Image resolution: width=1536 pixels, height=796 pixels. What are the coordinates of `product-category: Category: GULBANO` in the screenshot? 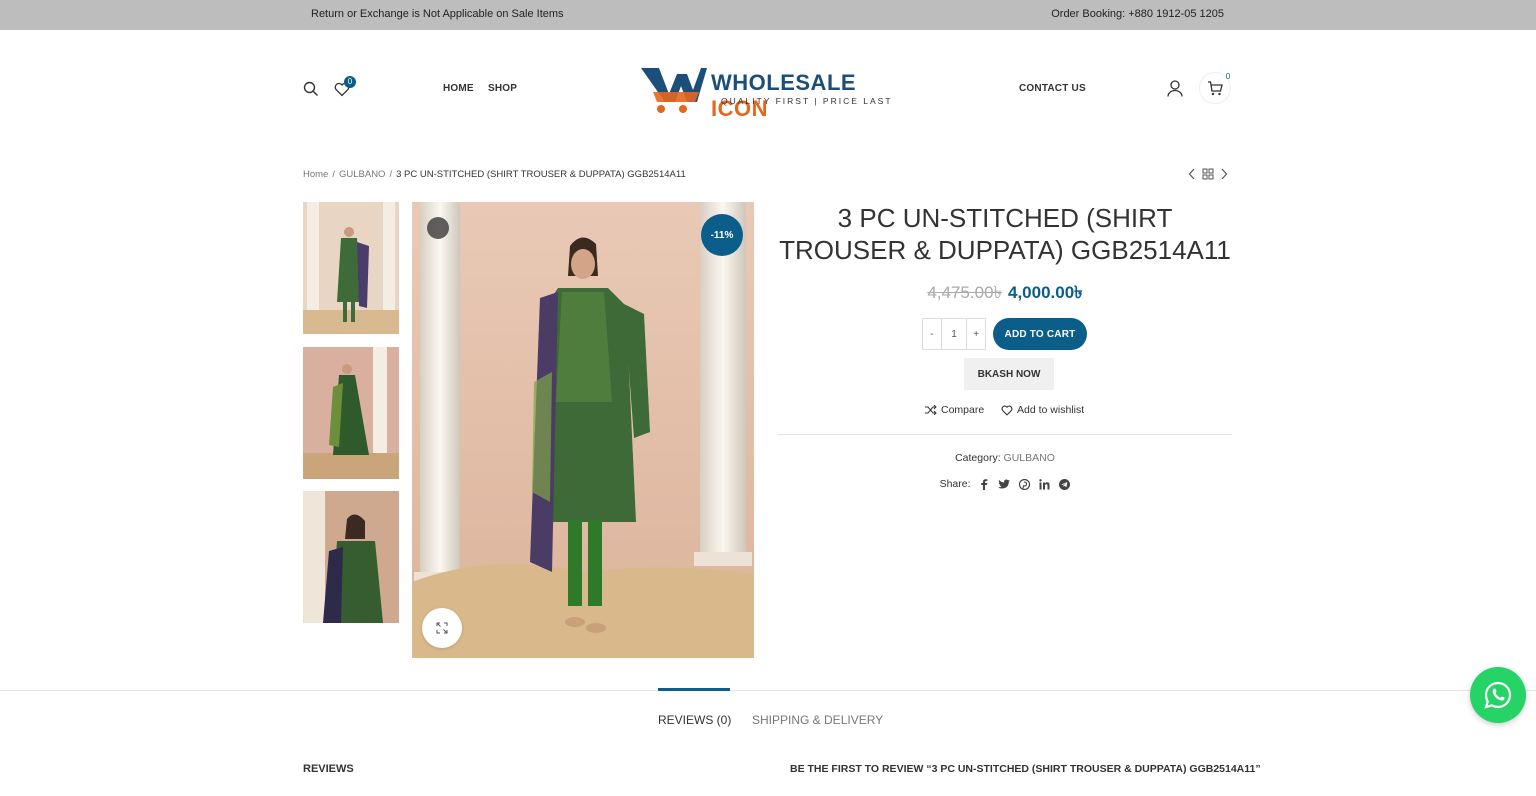 It's located at (1005, 458).